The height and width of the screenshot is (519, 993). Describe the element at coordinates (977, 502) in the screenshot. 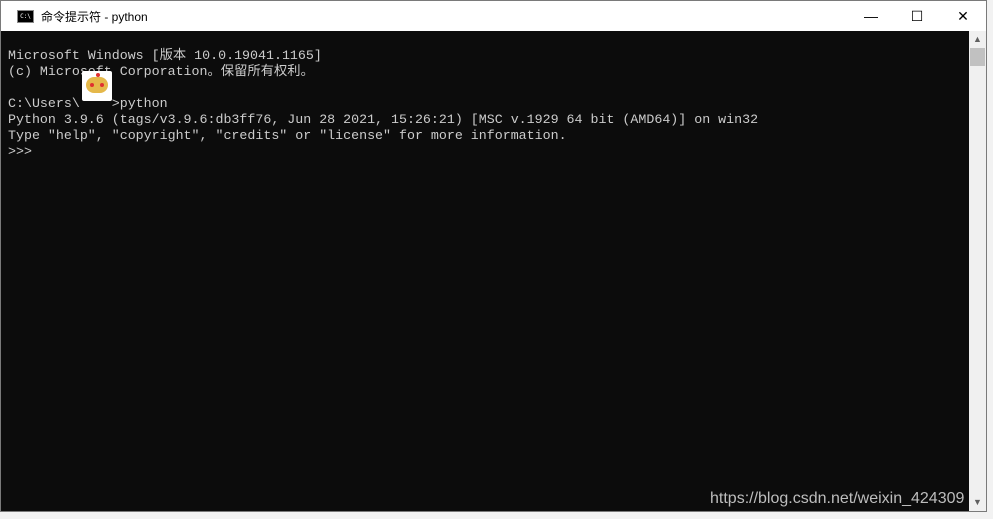

I see `scroll-down-arrow-icon: ▼` at that location.